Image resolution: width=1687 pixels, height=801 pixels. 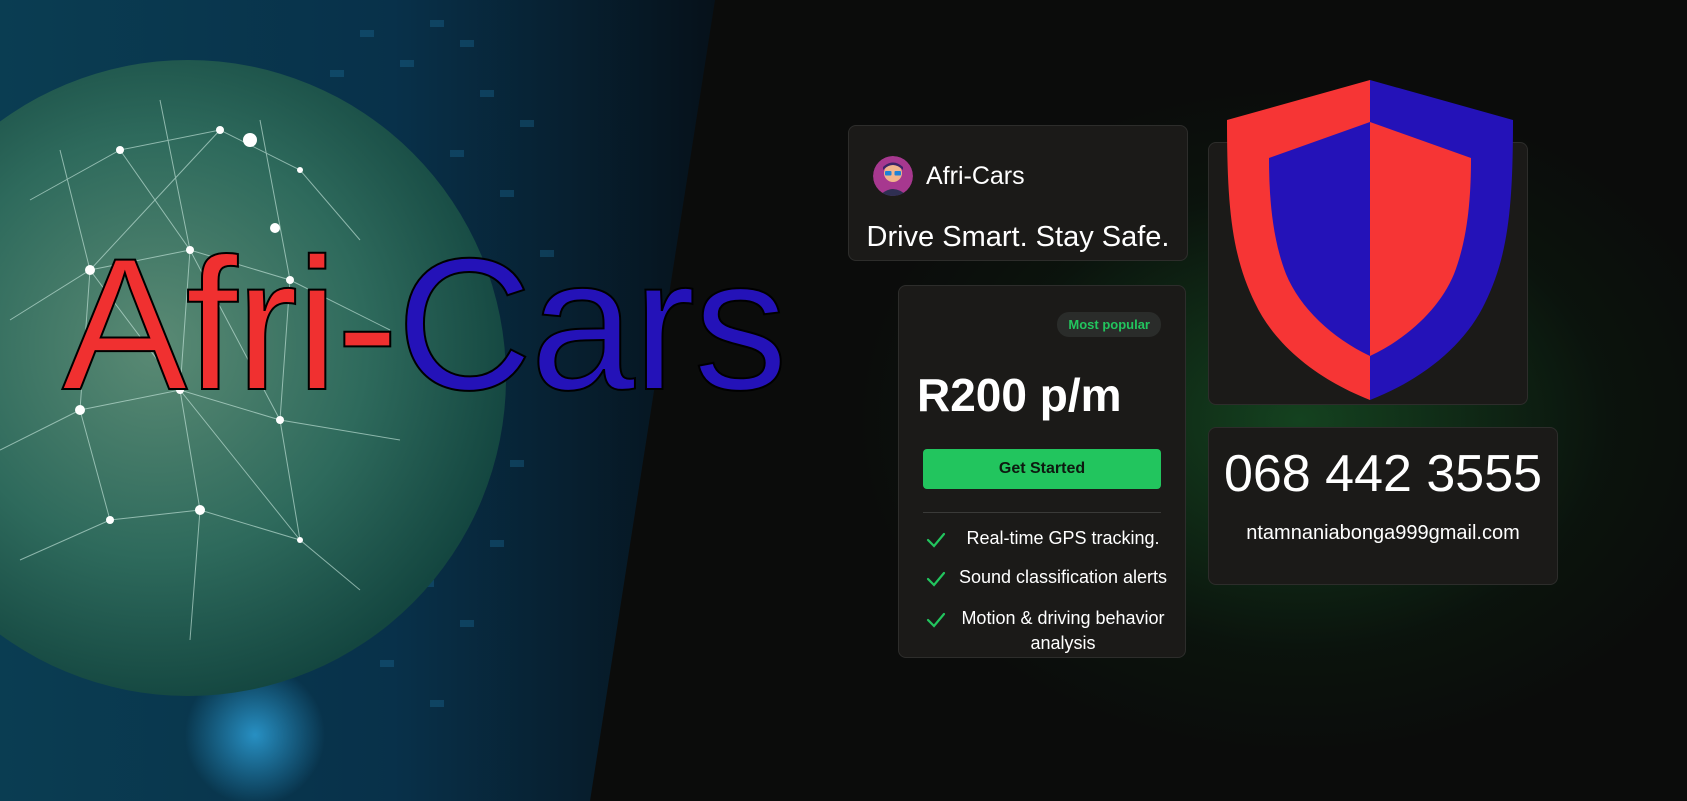 What do you see at coordinates (1018, 193) in the screenshot?
I see `brand-card: Afri-Cars Drive Smart. Stay Safe.` at bounding box center [1018, 193].